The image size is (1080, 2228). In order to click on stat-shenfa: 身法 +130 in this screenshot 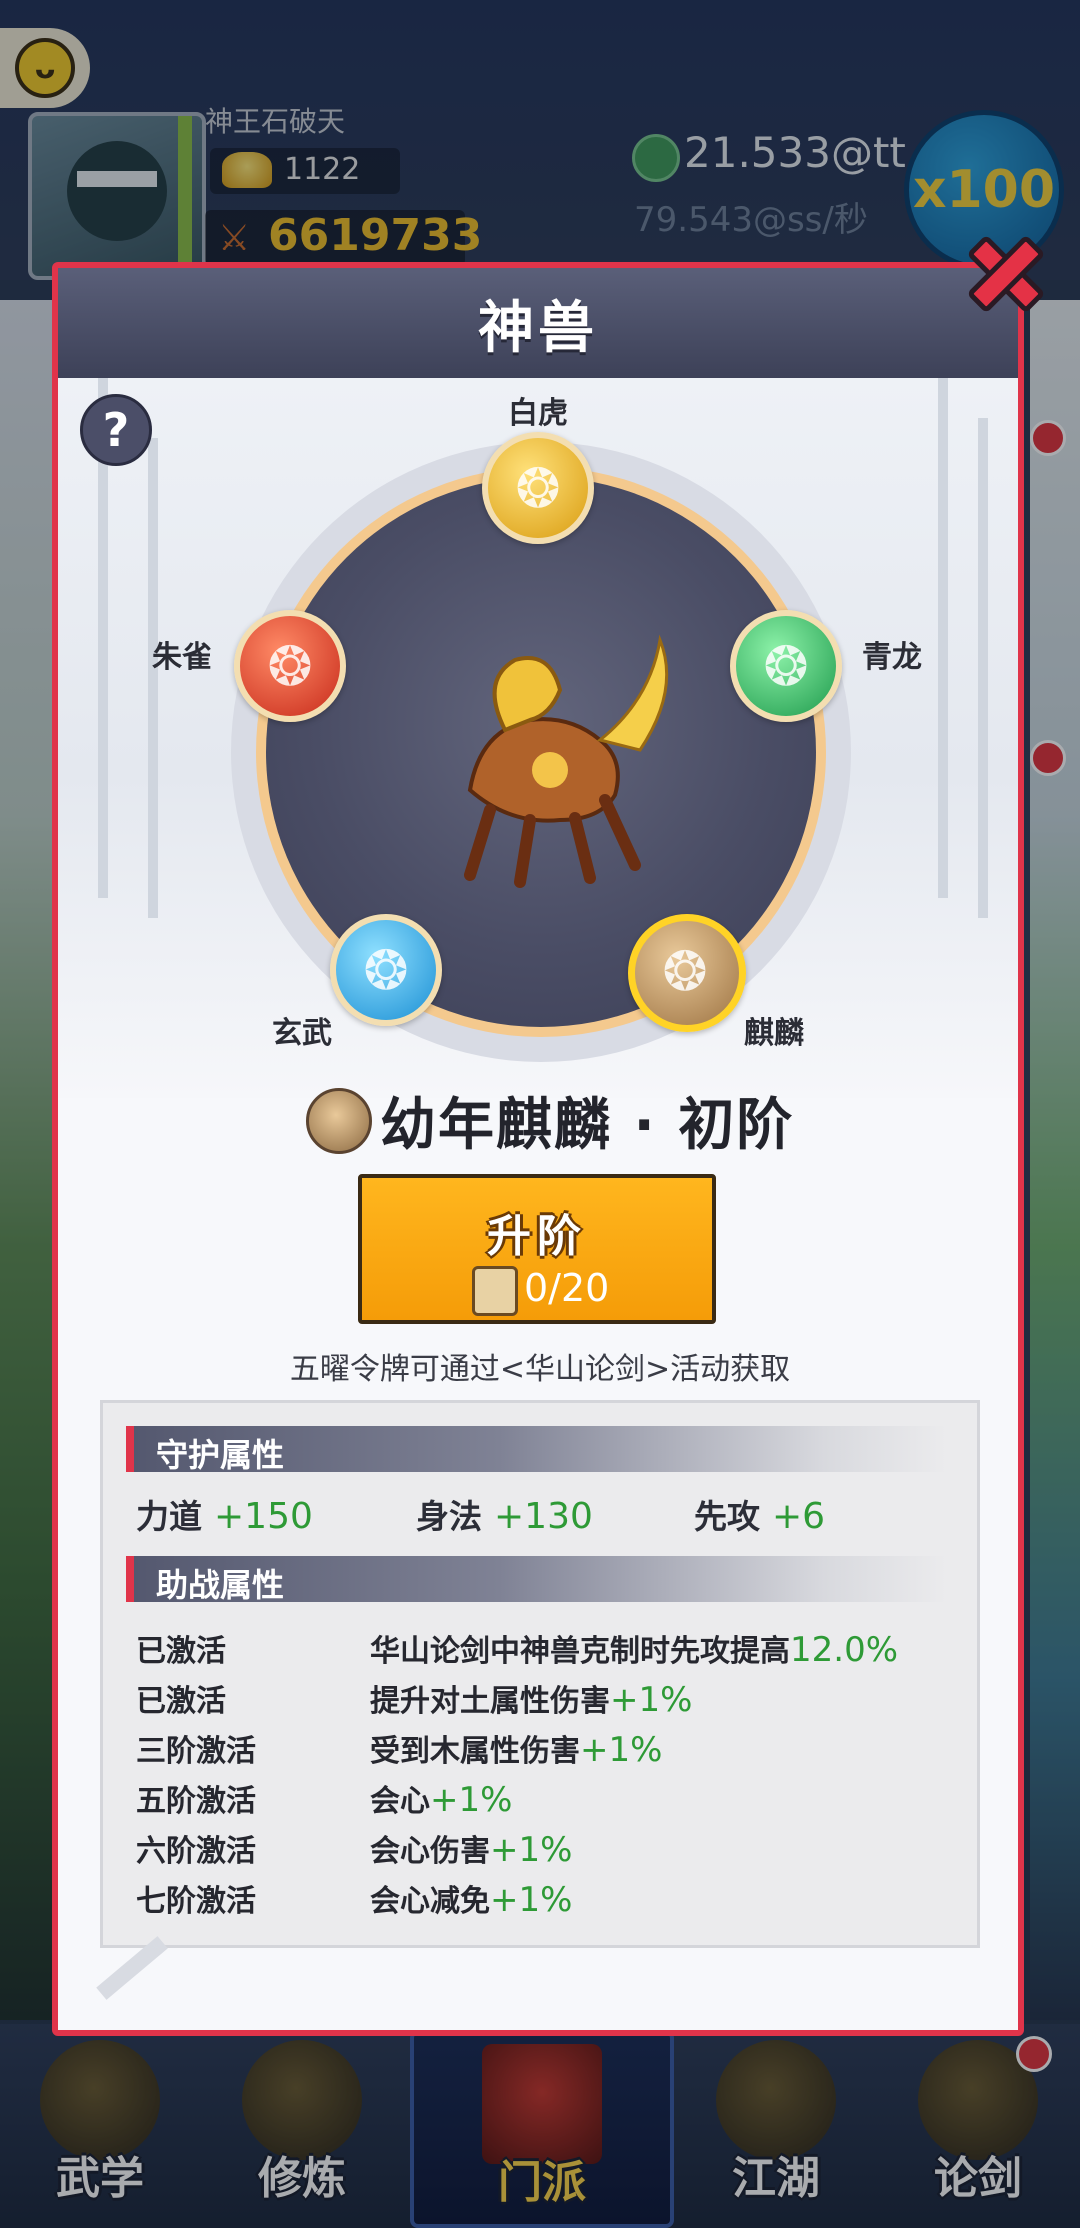, I will do `click(504, 1516)`.